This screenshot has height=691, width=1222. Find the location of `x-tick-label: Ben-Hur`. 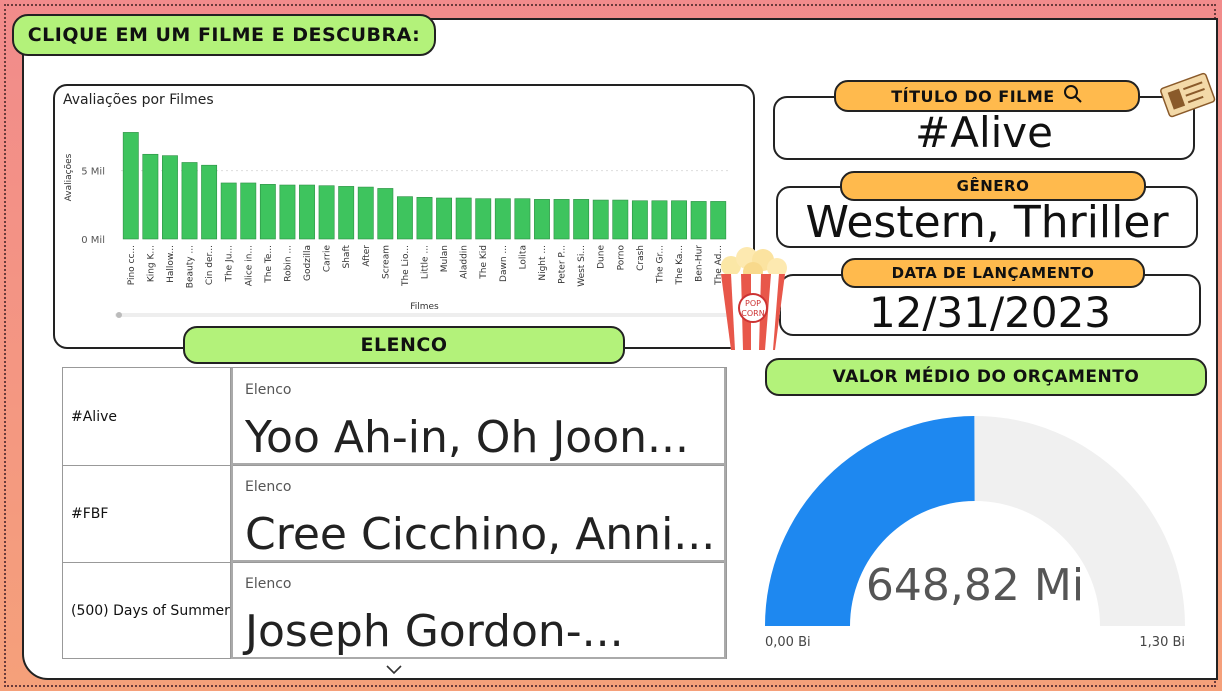

x-tick-label: Ben-Hur is located at coordinates (700, 263).